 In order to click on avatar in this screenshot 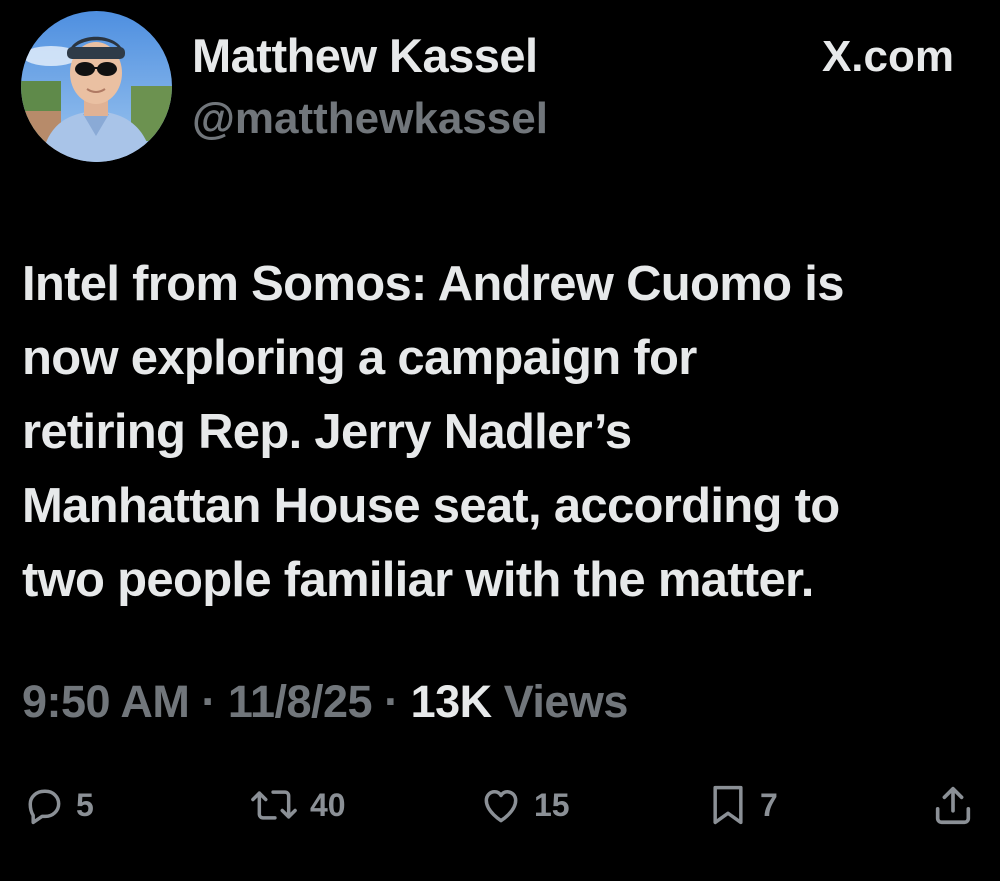, I will do `click(96, 86)`.